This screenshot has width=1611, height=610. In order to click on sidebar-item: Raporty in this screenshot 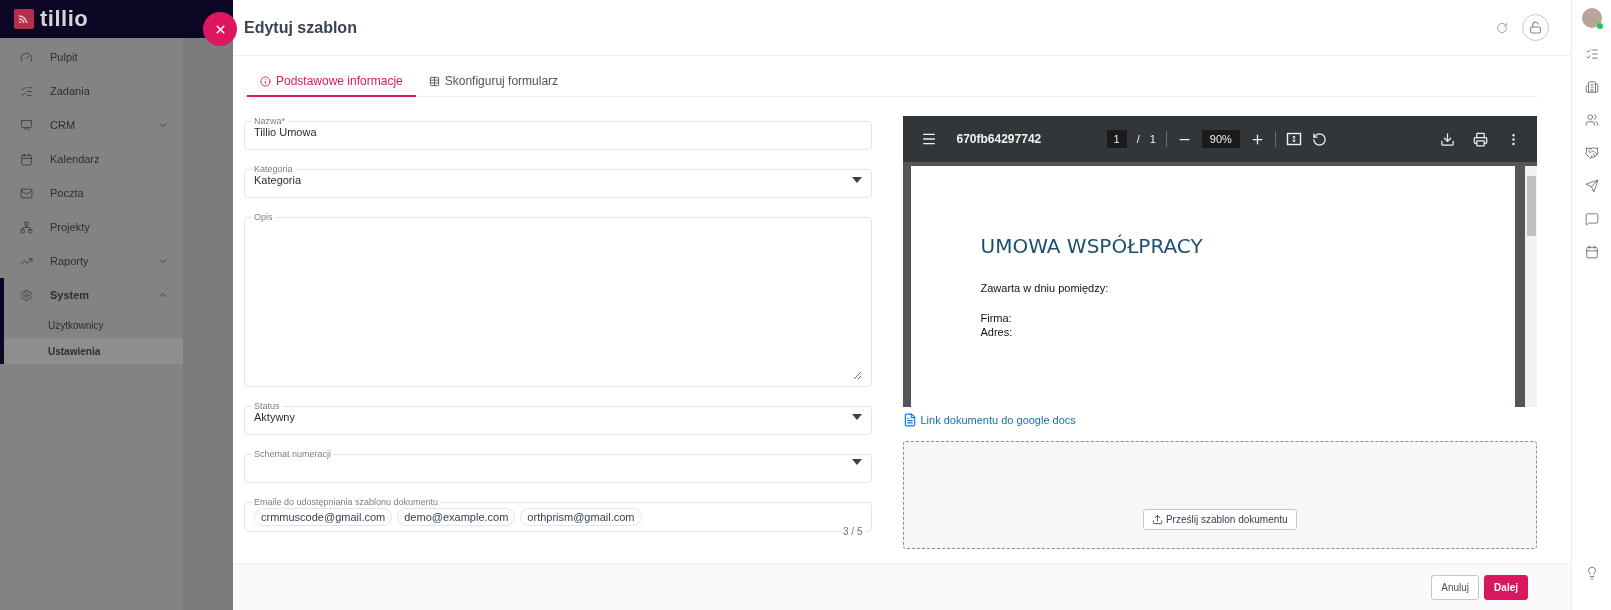, I will do `click(91, 261)`.